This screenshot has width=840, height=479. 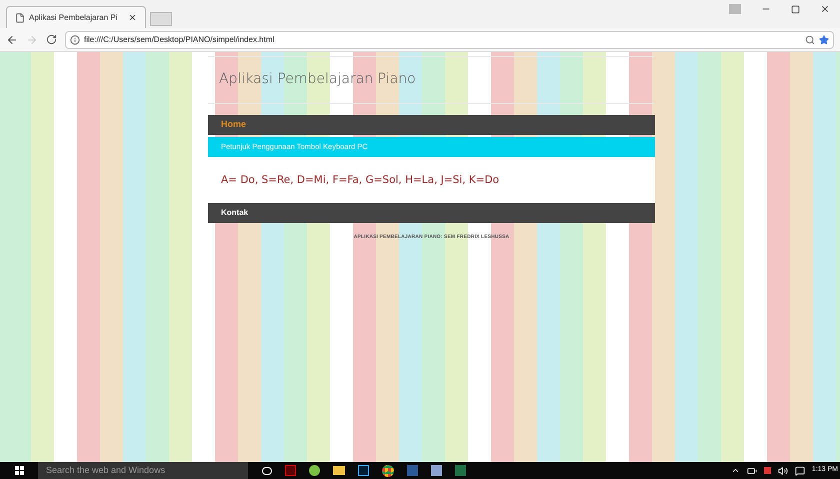 I want to click on info-icon, so click(x=75, y=39).